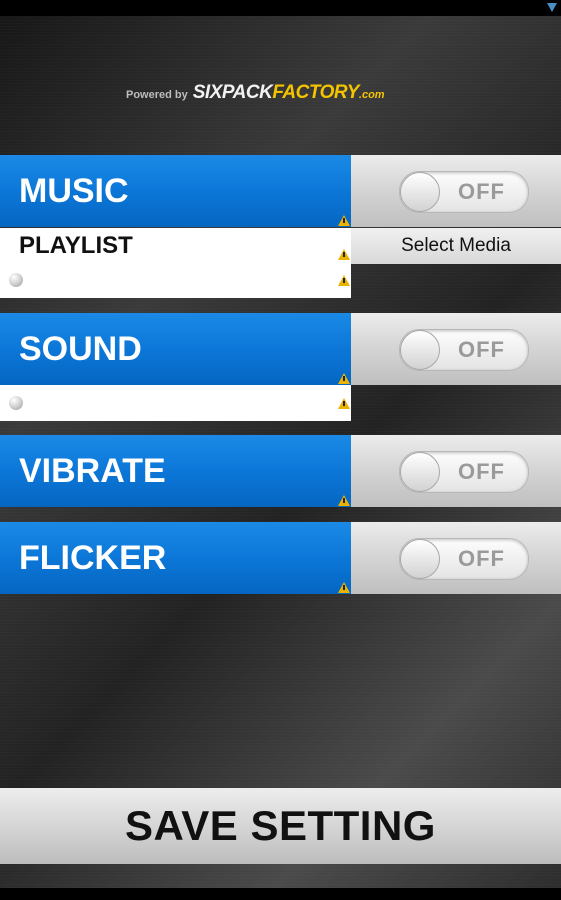 Image resolution: width=561 pixels, height=900 pixels. Describe the element at coordinates (175, 263) in the screenshot. I see `playlist-row: PLAYLIST` at that location.